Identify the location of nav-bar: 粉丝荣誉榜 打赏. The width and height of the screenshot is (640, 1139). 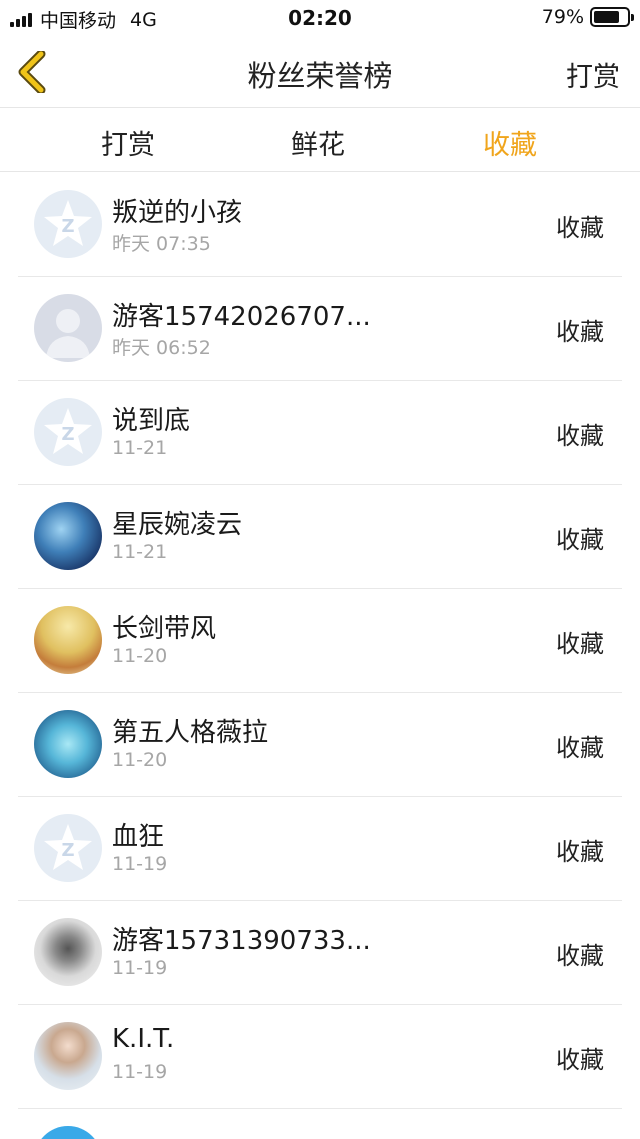
(320, 72).